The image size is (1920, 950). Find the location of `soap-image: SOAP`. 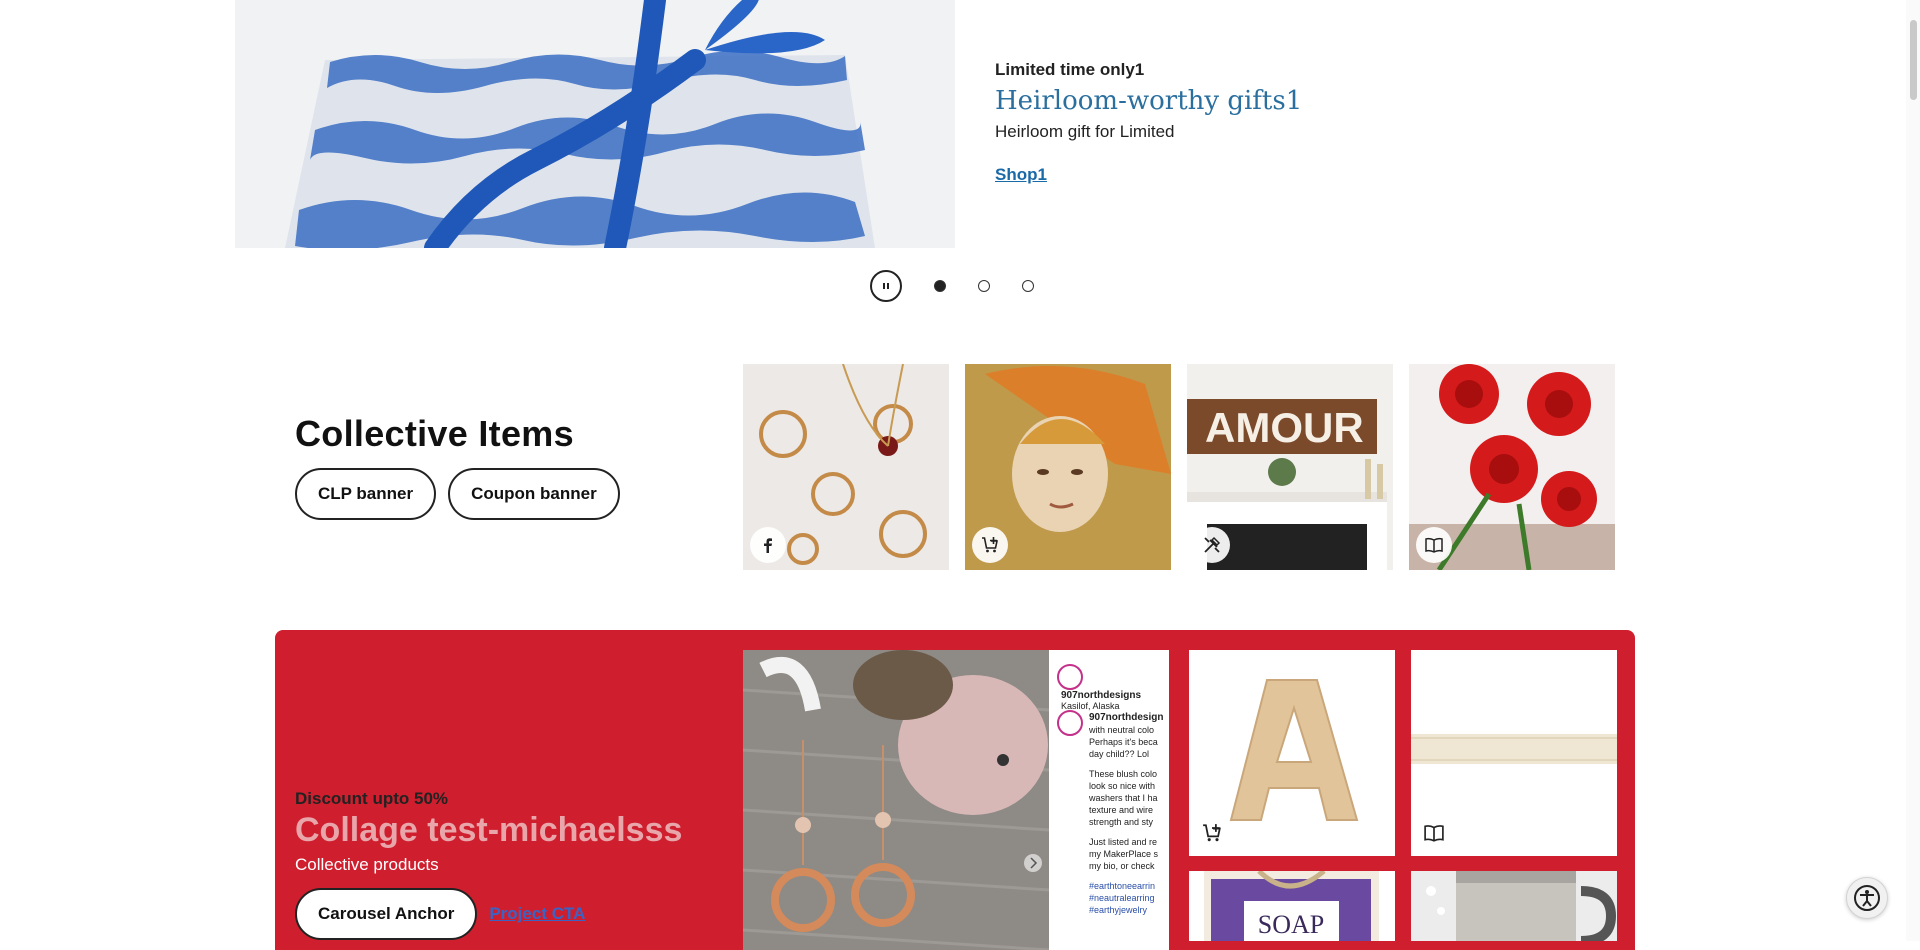

soap-image: SOAP is located at coordinates (1292, 906).